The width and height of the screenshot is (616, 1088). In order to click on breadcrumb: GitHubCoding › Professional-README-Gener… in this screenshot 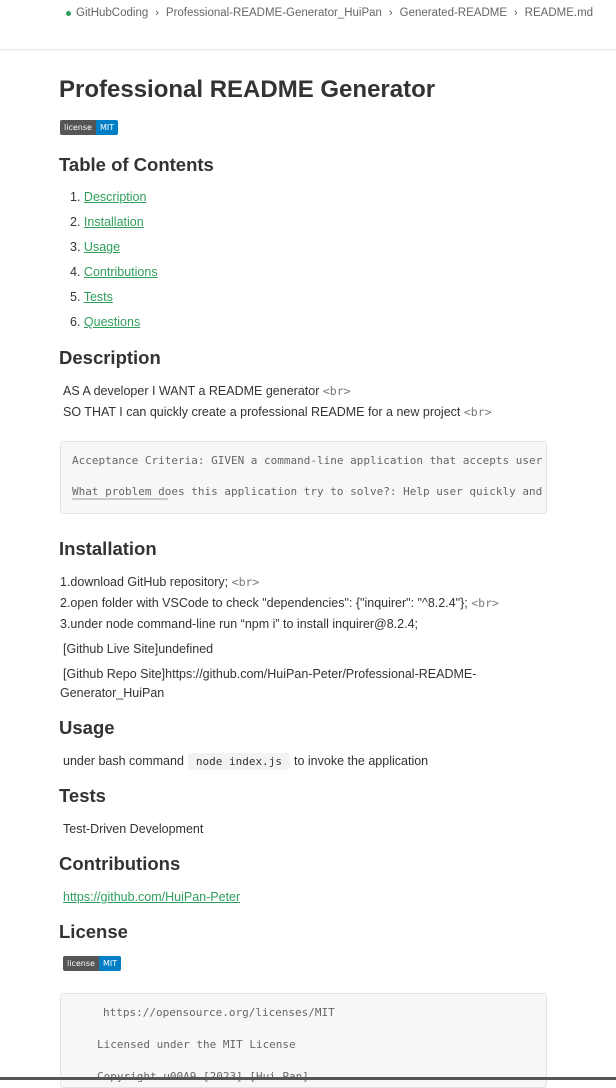, I will do `click(329, 13)`.